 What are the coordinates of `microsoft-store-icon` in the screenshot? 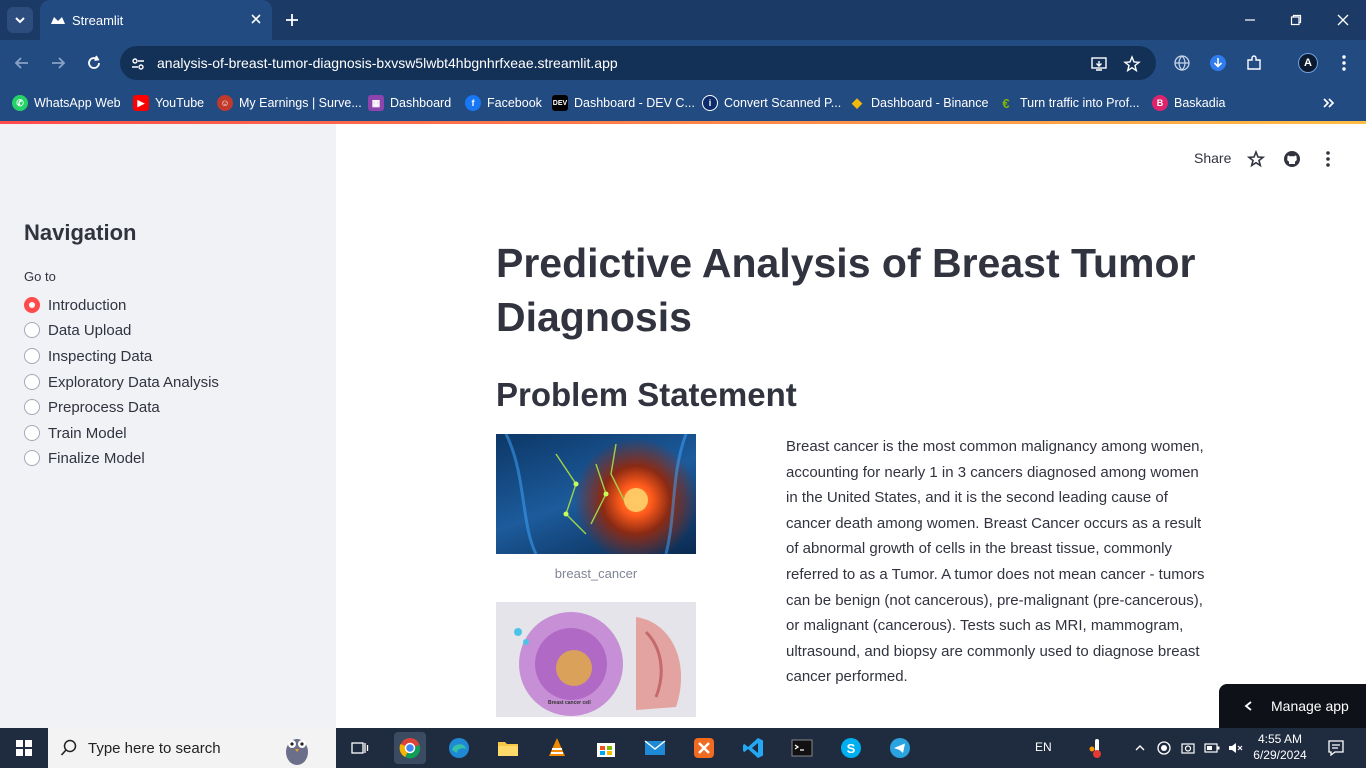 It's located at (606, 748).